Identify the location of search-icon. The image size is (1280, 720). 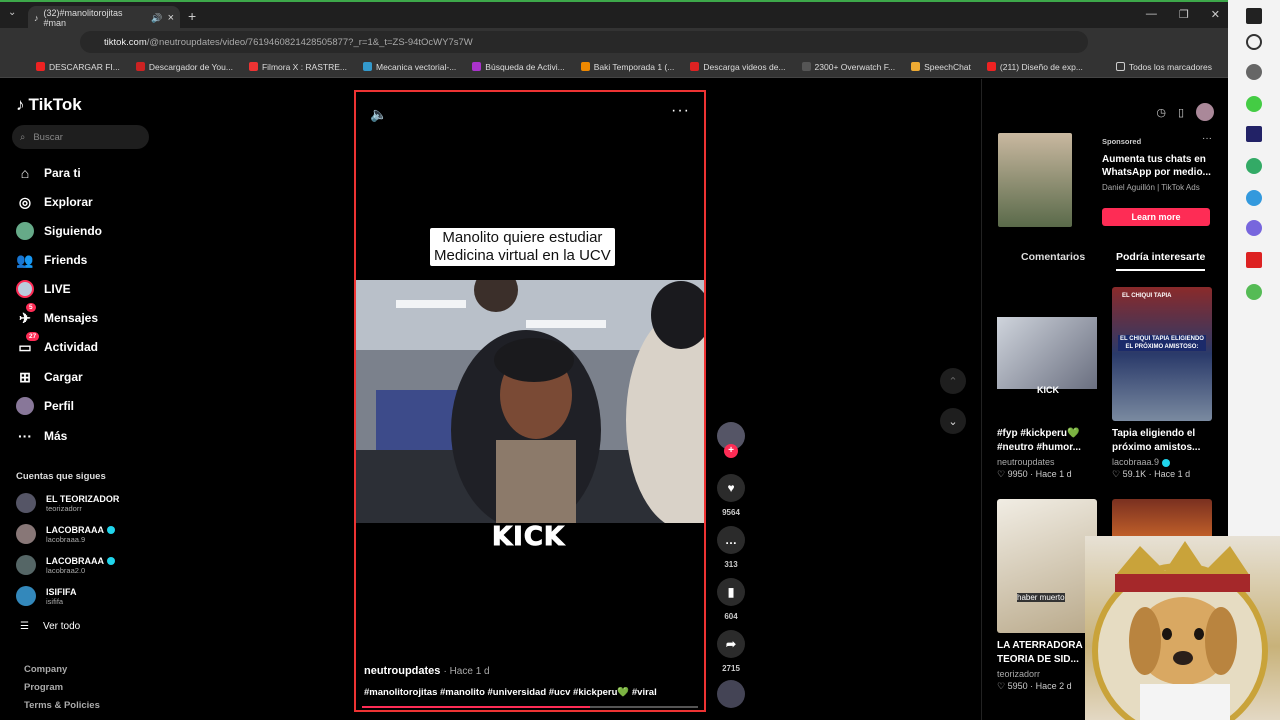
(1254, 42).